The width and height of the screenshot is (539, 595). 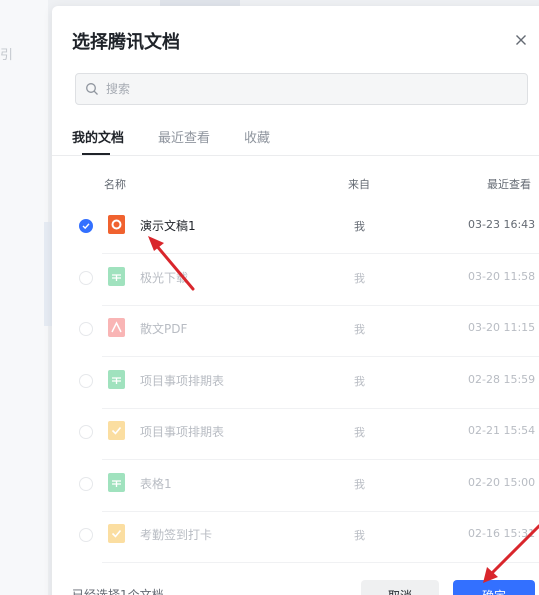 What do you see at coordinates (305, 537) in the screenshot?
I see `file-row: 考勤签到打卡 我 02-16 15:31` at bounding box center [305, 537].